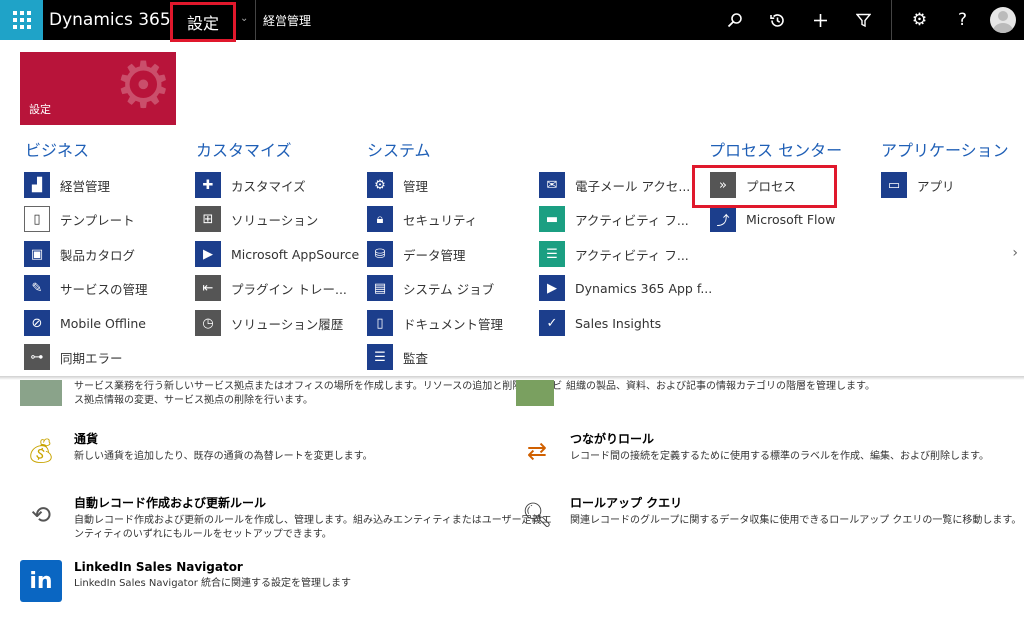  Describe the element at coordinates (777, 20) in the screenshot. I see `history-icon` at that location.